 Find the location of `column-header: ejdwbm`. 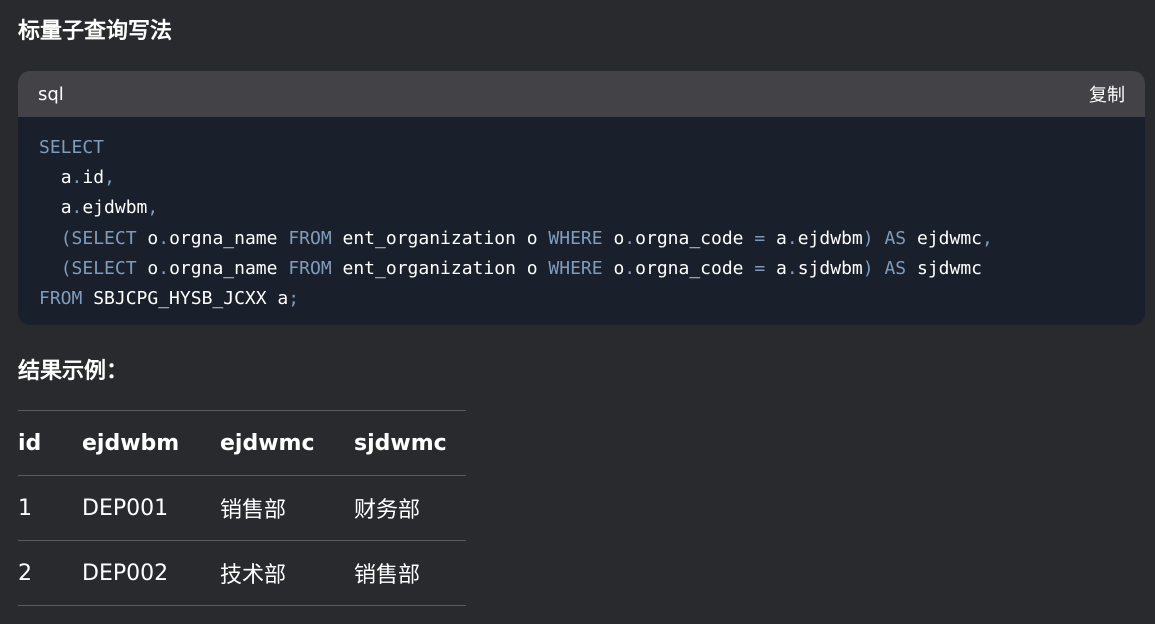

column-header: ejdwbm is located at coordinates (151, 443).